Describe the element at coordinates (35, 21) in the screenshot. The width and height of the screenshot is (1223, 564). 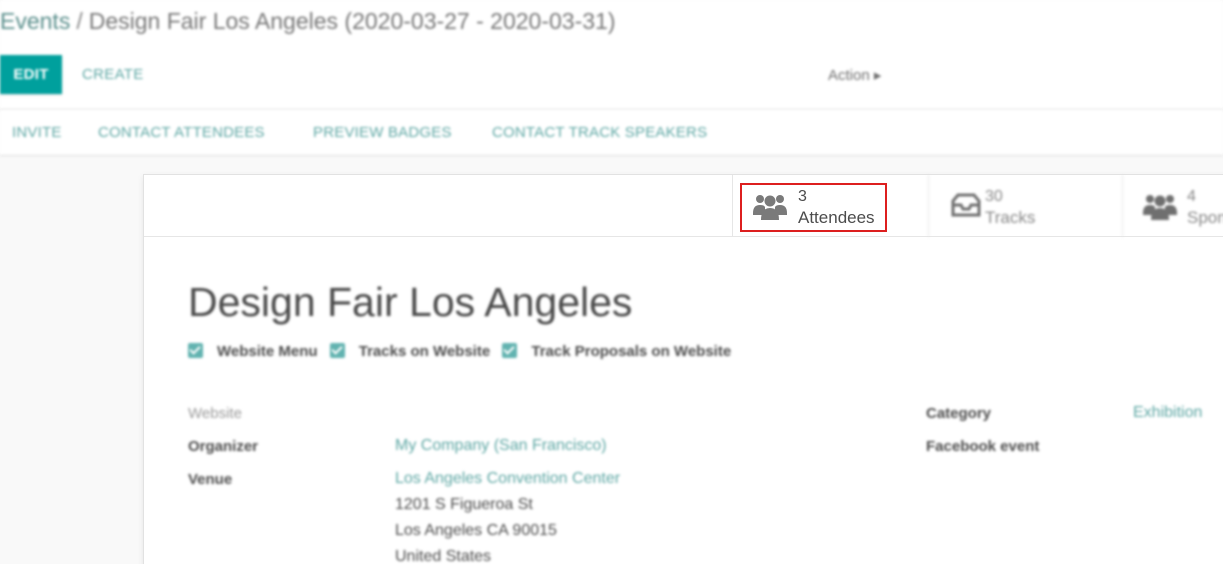
I see `breadcrumb-events-link: Events` at that location.